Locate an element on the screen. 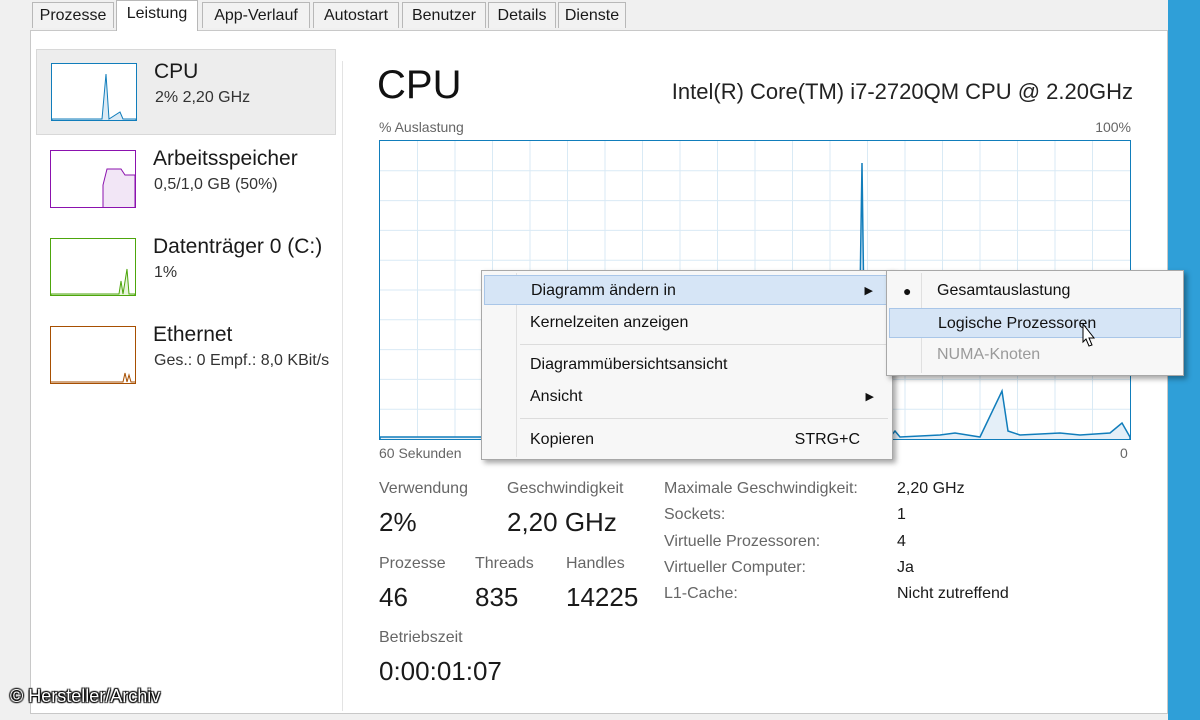 The height and width of the screenshot is (720, 1200). graph-y-label: % Auslastung is located at coordinates (421, 127).